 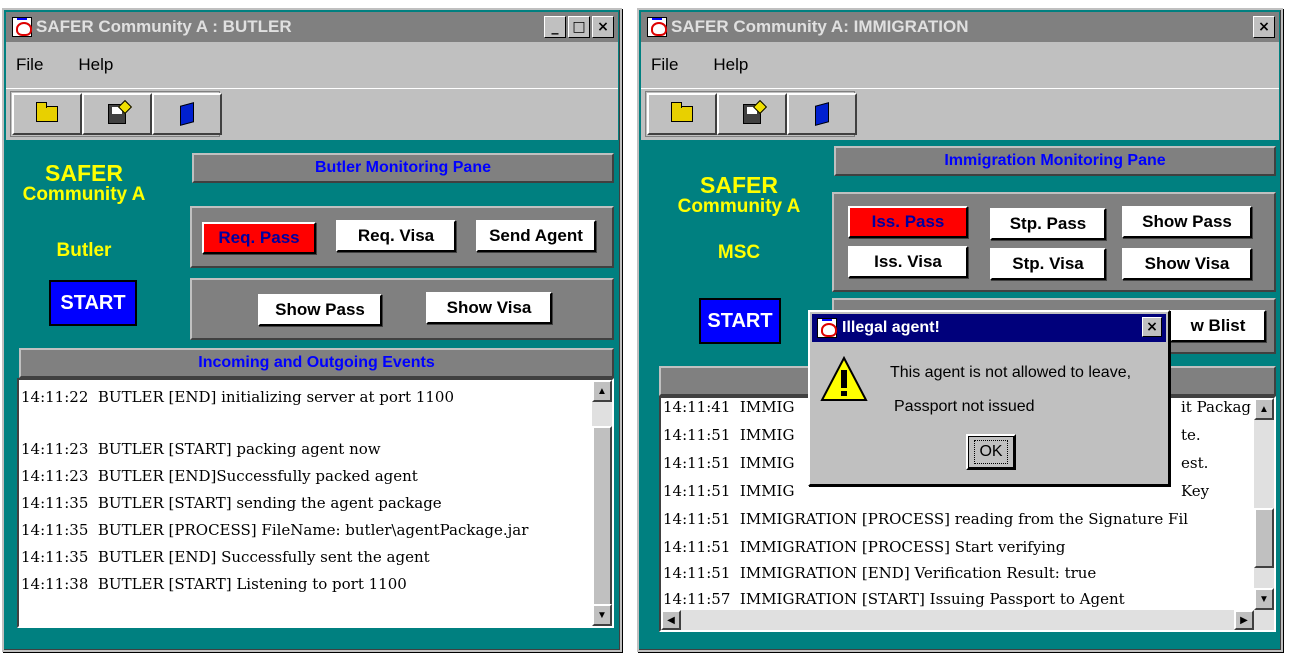 What do you see at coordinates (967, 620) in the screenshot?
I see `log-horizontal-scrollbar: ◀ ▶` at bounding box center [967, 620].